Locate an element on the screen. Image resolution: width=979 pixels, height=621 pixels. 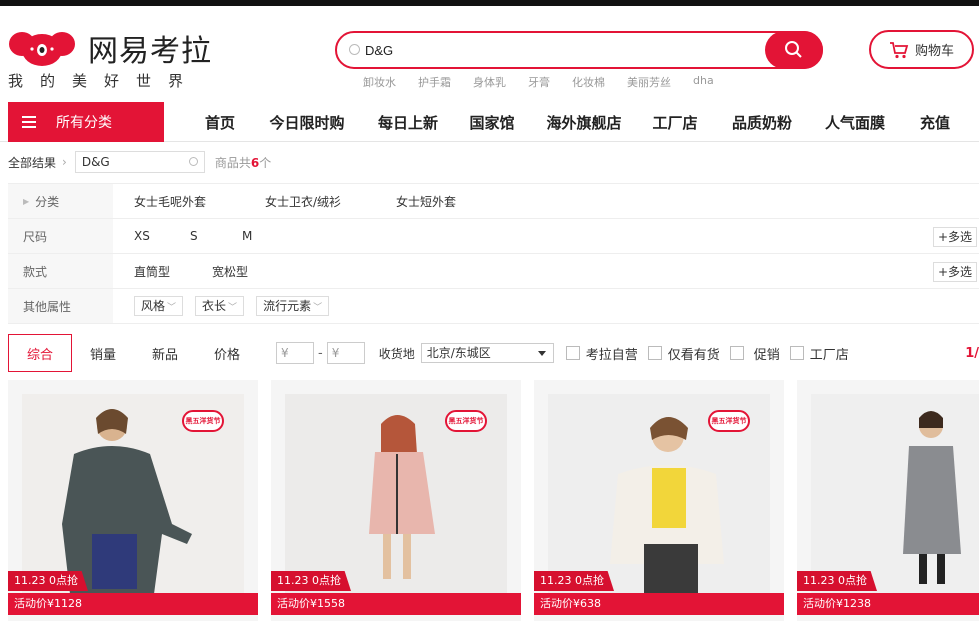
filter-row-size: 尺码 XS S M +多选 is located at coordinates (493, 236).